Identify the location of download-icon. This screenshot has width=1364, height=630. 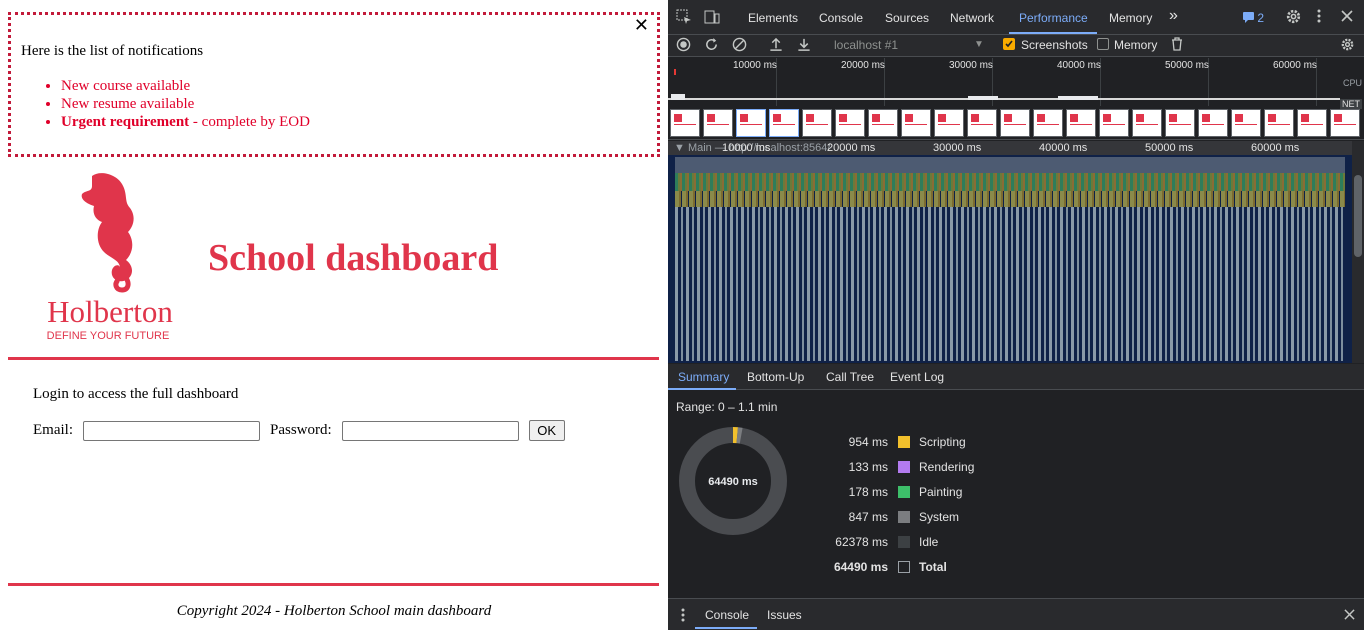
(804, 46).